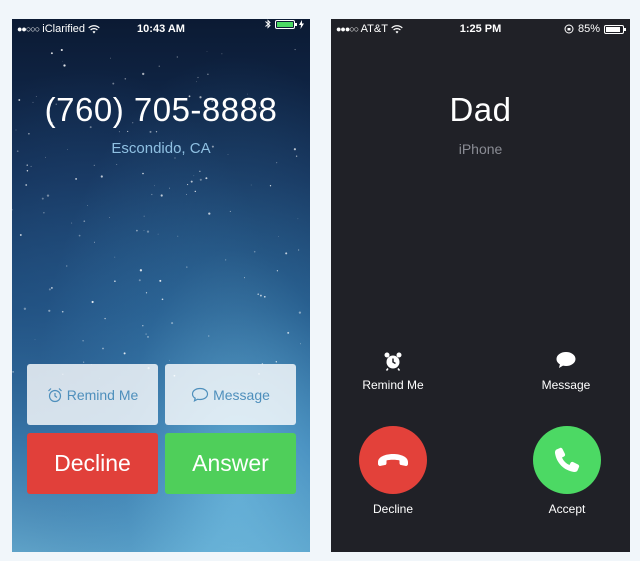 Image resolution: width=640 pixels, height=561 pixels. I want to click on caller-device: iPhone, so click(480, 149).